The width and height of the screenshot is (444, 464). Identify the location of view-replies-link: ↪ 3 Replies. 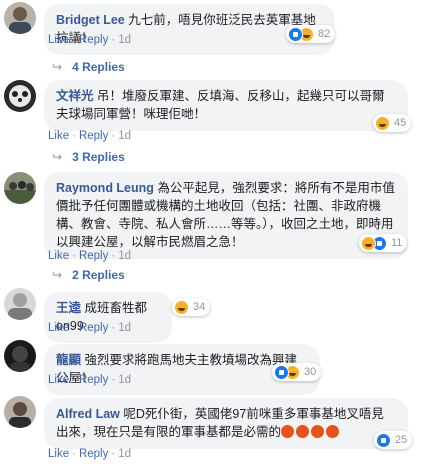
(88, 157).